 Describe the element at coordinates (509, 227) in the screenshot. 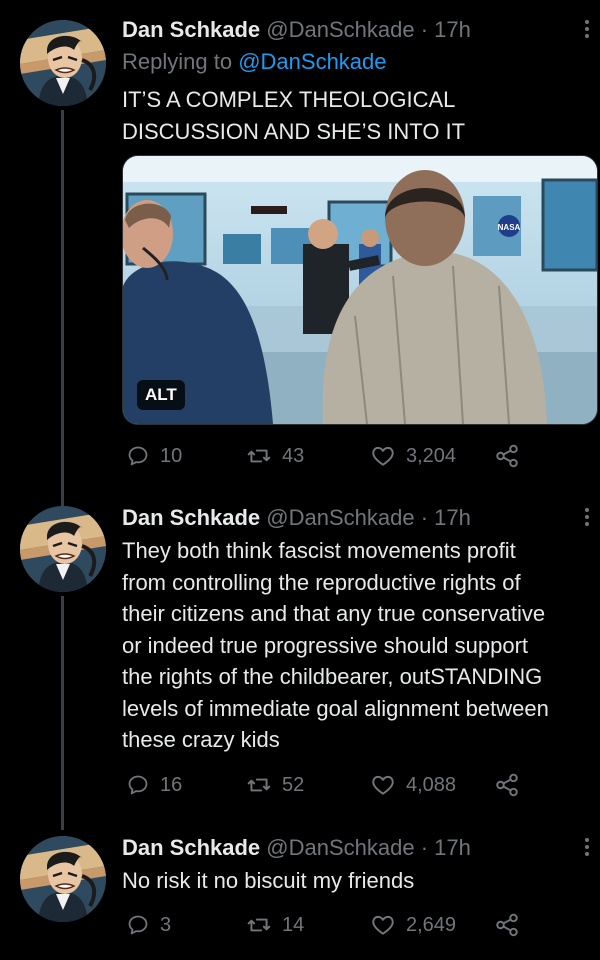

I see `nasa-logo: NASA` at that location.